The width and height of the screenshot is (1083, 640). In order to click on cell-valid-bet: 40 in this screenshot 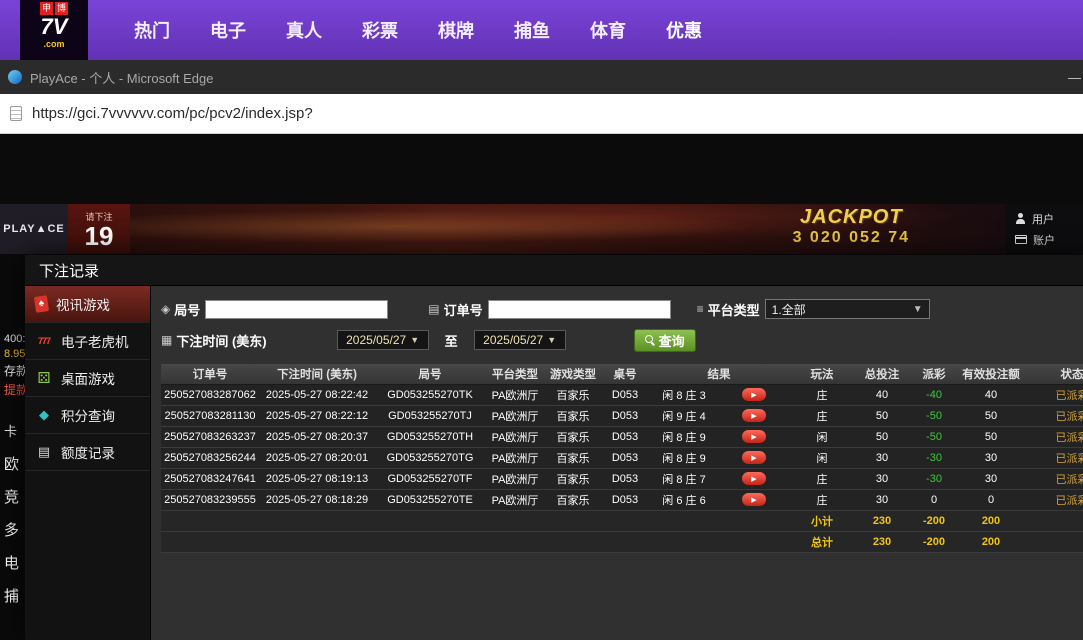, I will do `click(991, 395)`.